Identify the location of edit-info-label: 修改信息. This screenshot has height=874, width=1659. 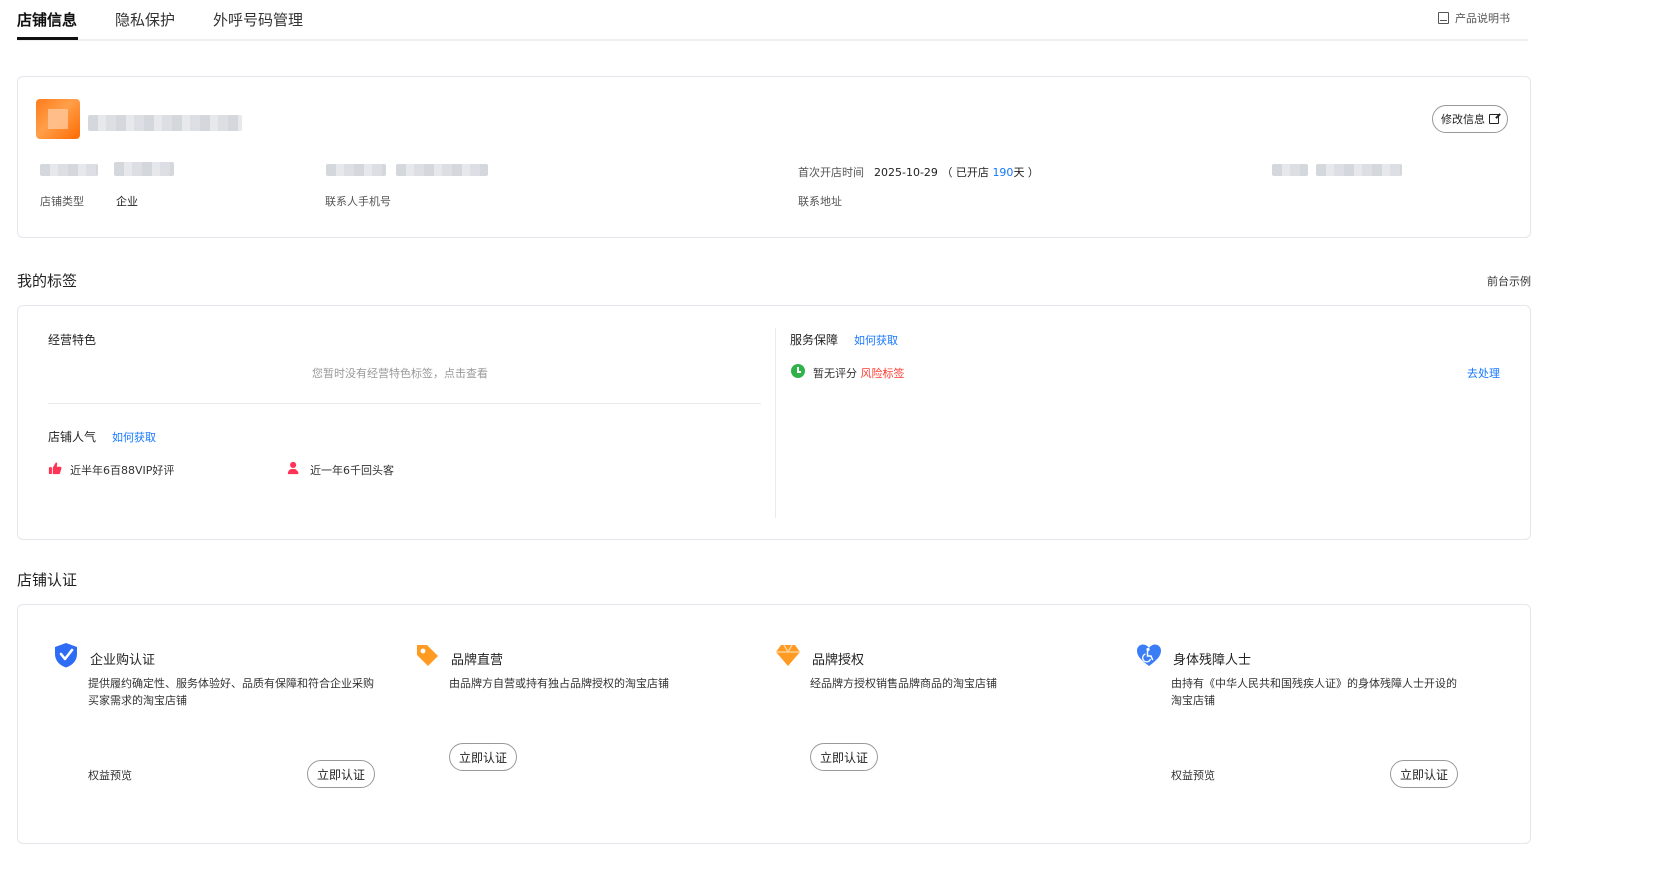
(1463, 119).